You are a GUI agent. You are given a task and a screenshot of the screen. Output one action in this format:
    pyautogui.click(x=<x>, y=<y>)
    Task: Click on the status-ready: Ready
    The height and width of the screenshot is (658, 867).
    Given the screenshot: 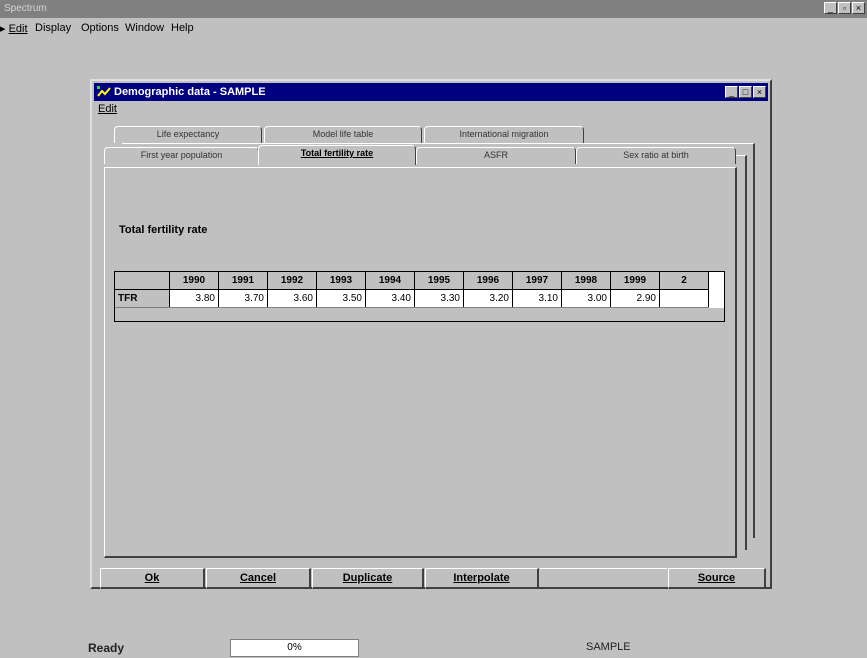 What is the action you would take?
    pyautogui.click(x=106, y=648)
    